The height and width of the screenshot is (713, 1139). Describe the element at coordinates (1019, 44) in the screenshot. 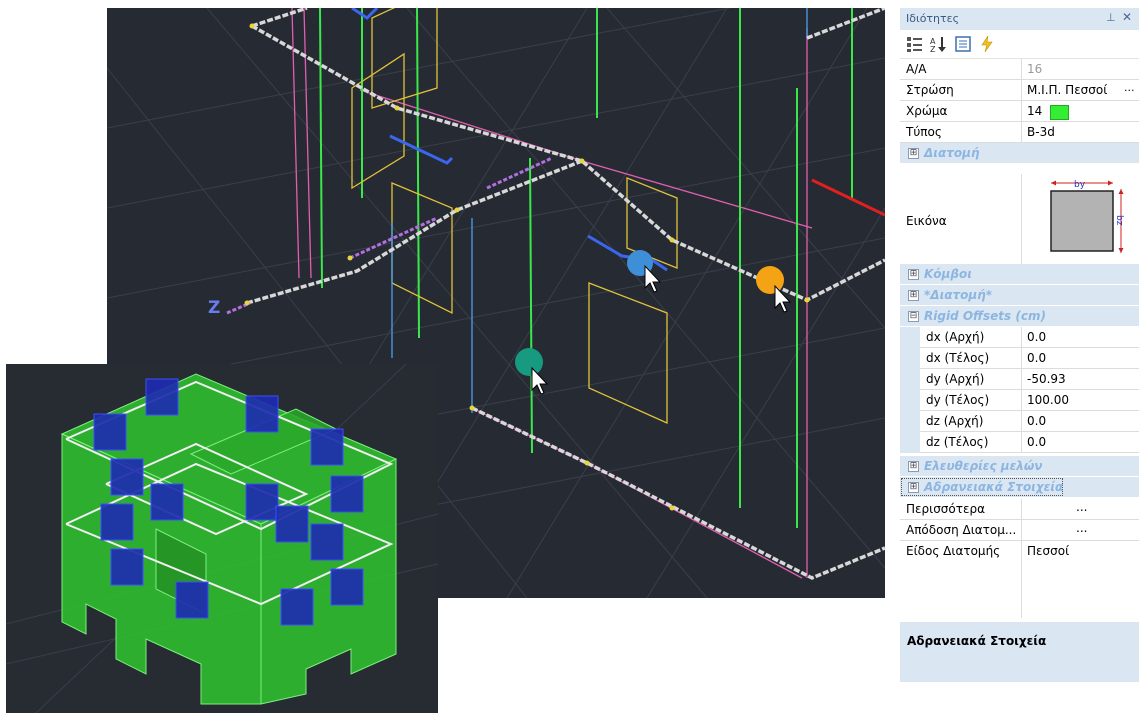

I see `panel-toolbar: A Z` at that location.